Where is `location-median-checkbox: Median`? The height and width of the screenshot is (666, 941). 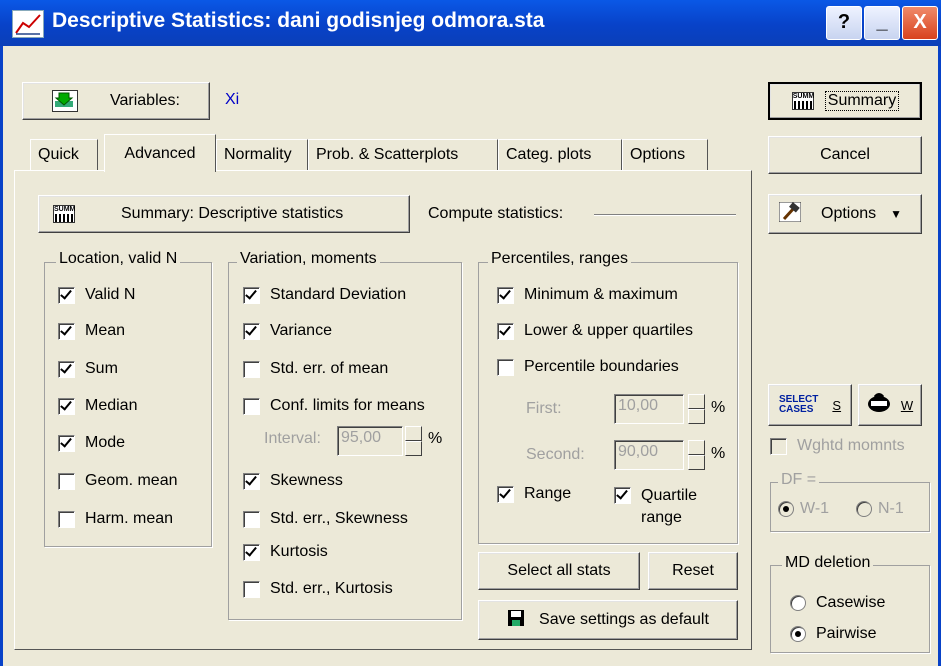 location-median-checkbox: Median is located at coordinates (97, 406).